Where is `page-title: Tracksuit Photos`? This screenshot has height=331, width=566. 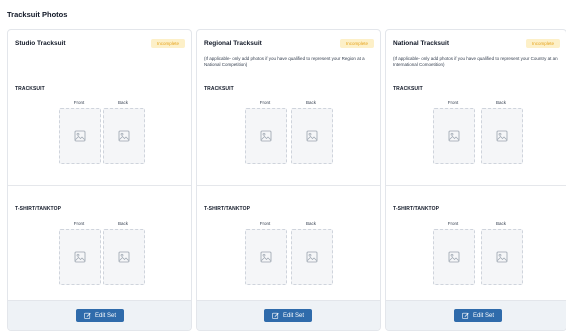 page-title: Tracksuit Photos is located at coordinates (37, 14).